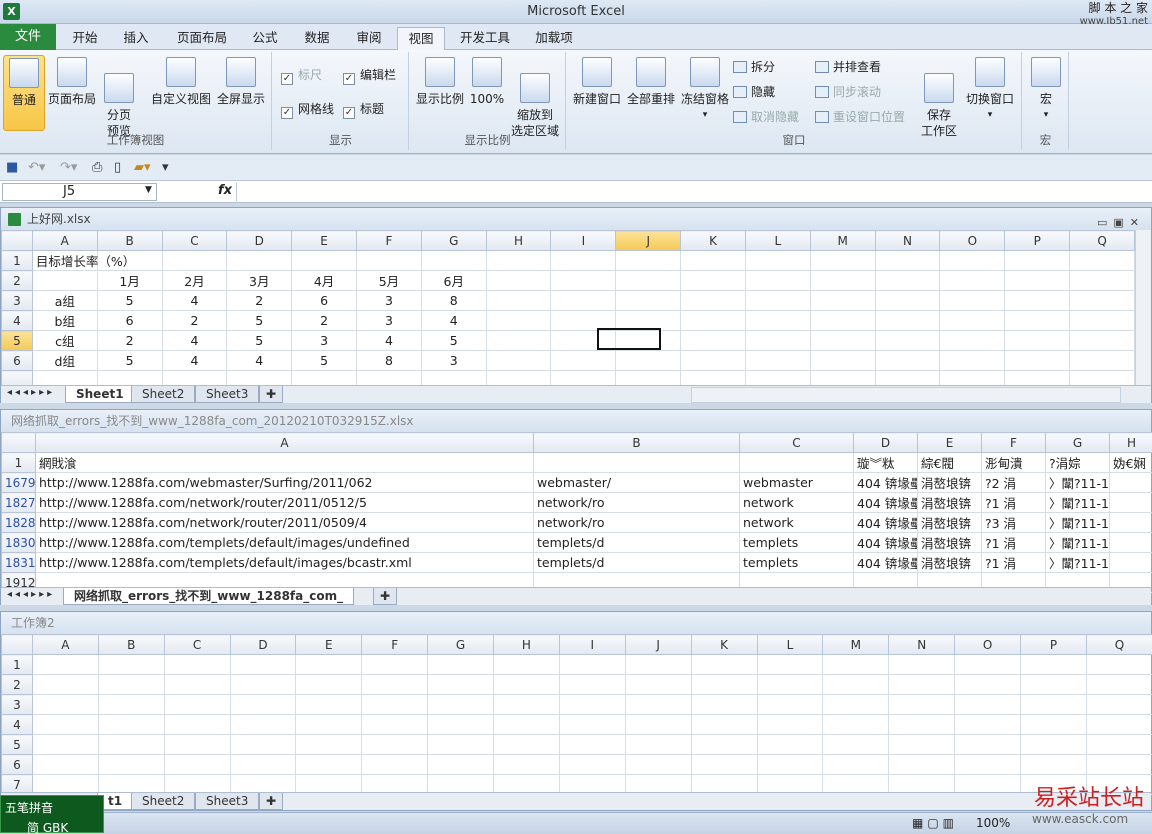  Describe the element at coordinates (885, 502) in the screenshot. I see `cell: 404 锛堟壘` at that location.